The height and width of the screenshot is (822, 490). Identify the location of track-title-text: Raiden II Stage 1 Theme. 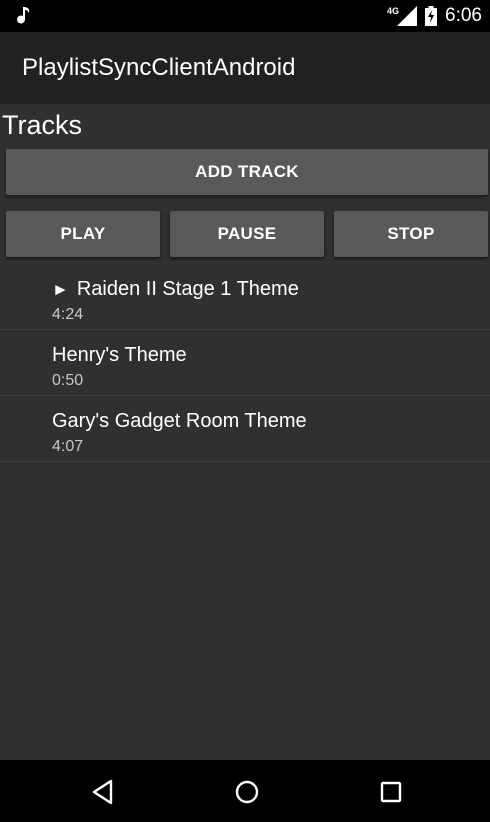
(187, 289).